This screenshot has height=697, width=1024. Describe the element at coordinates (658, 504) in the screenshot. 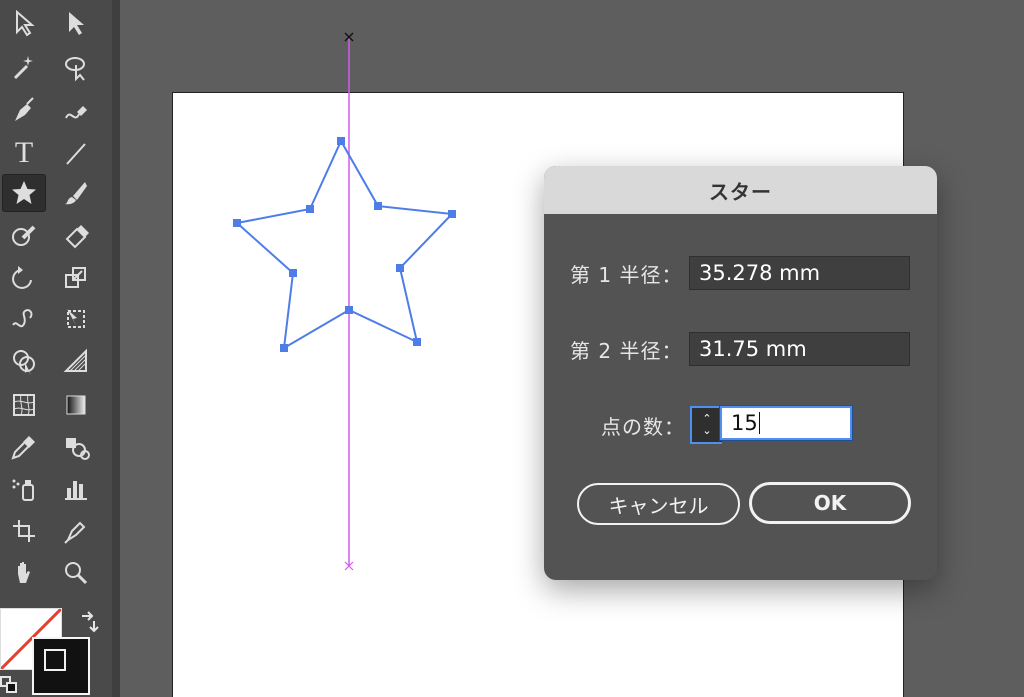

I see `cancel-button: キャンセル` at that location.